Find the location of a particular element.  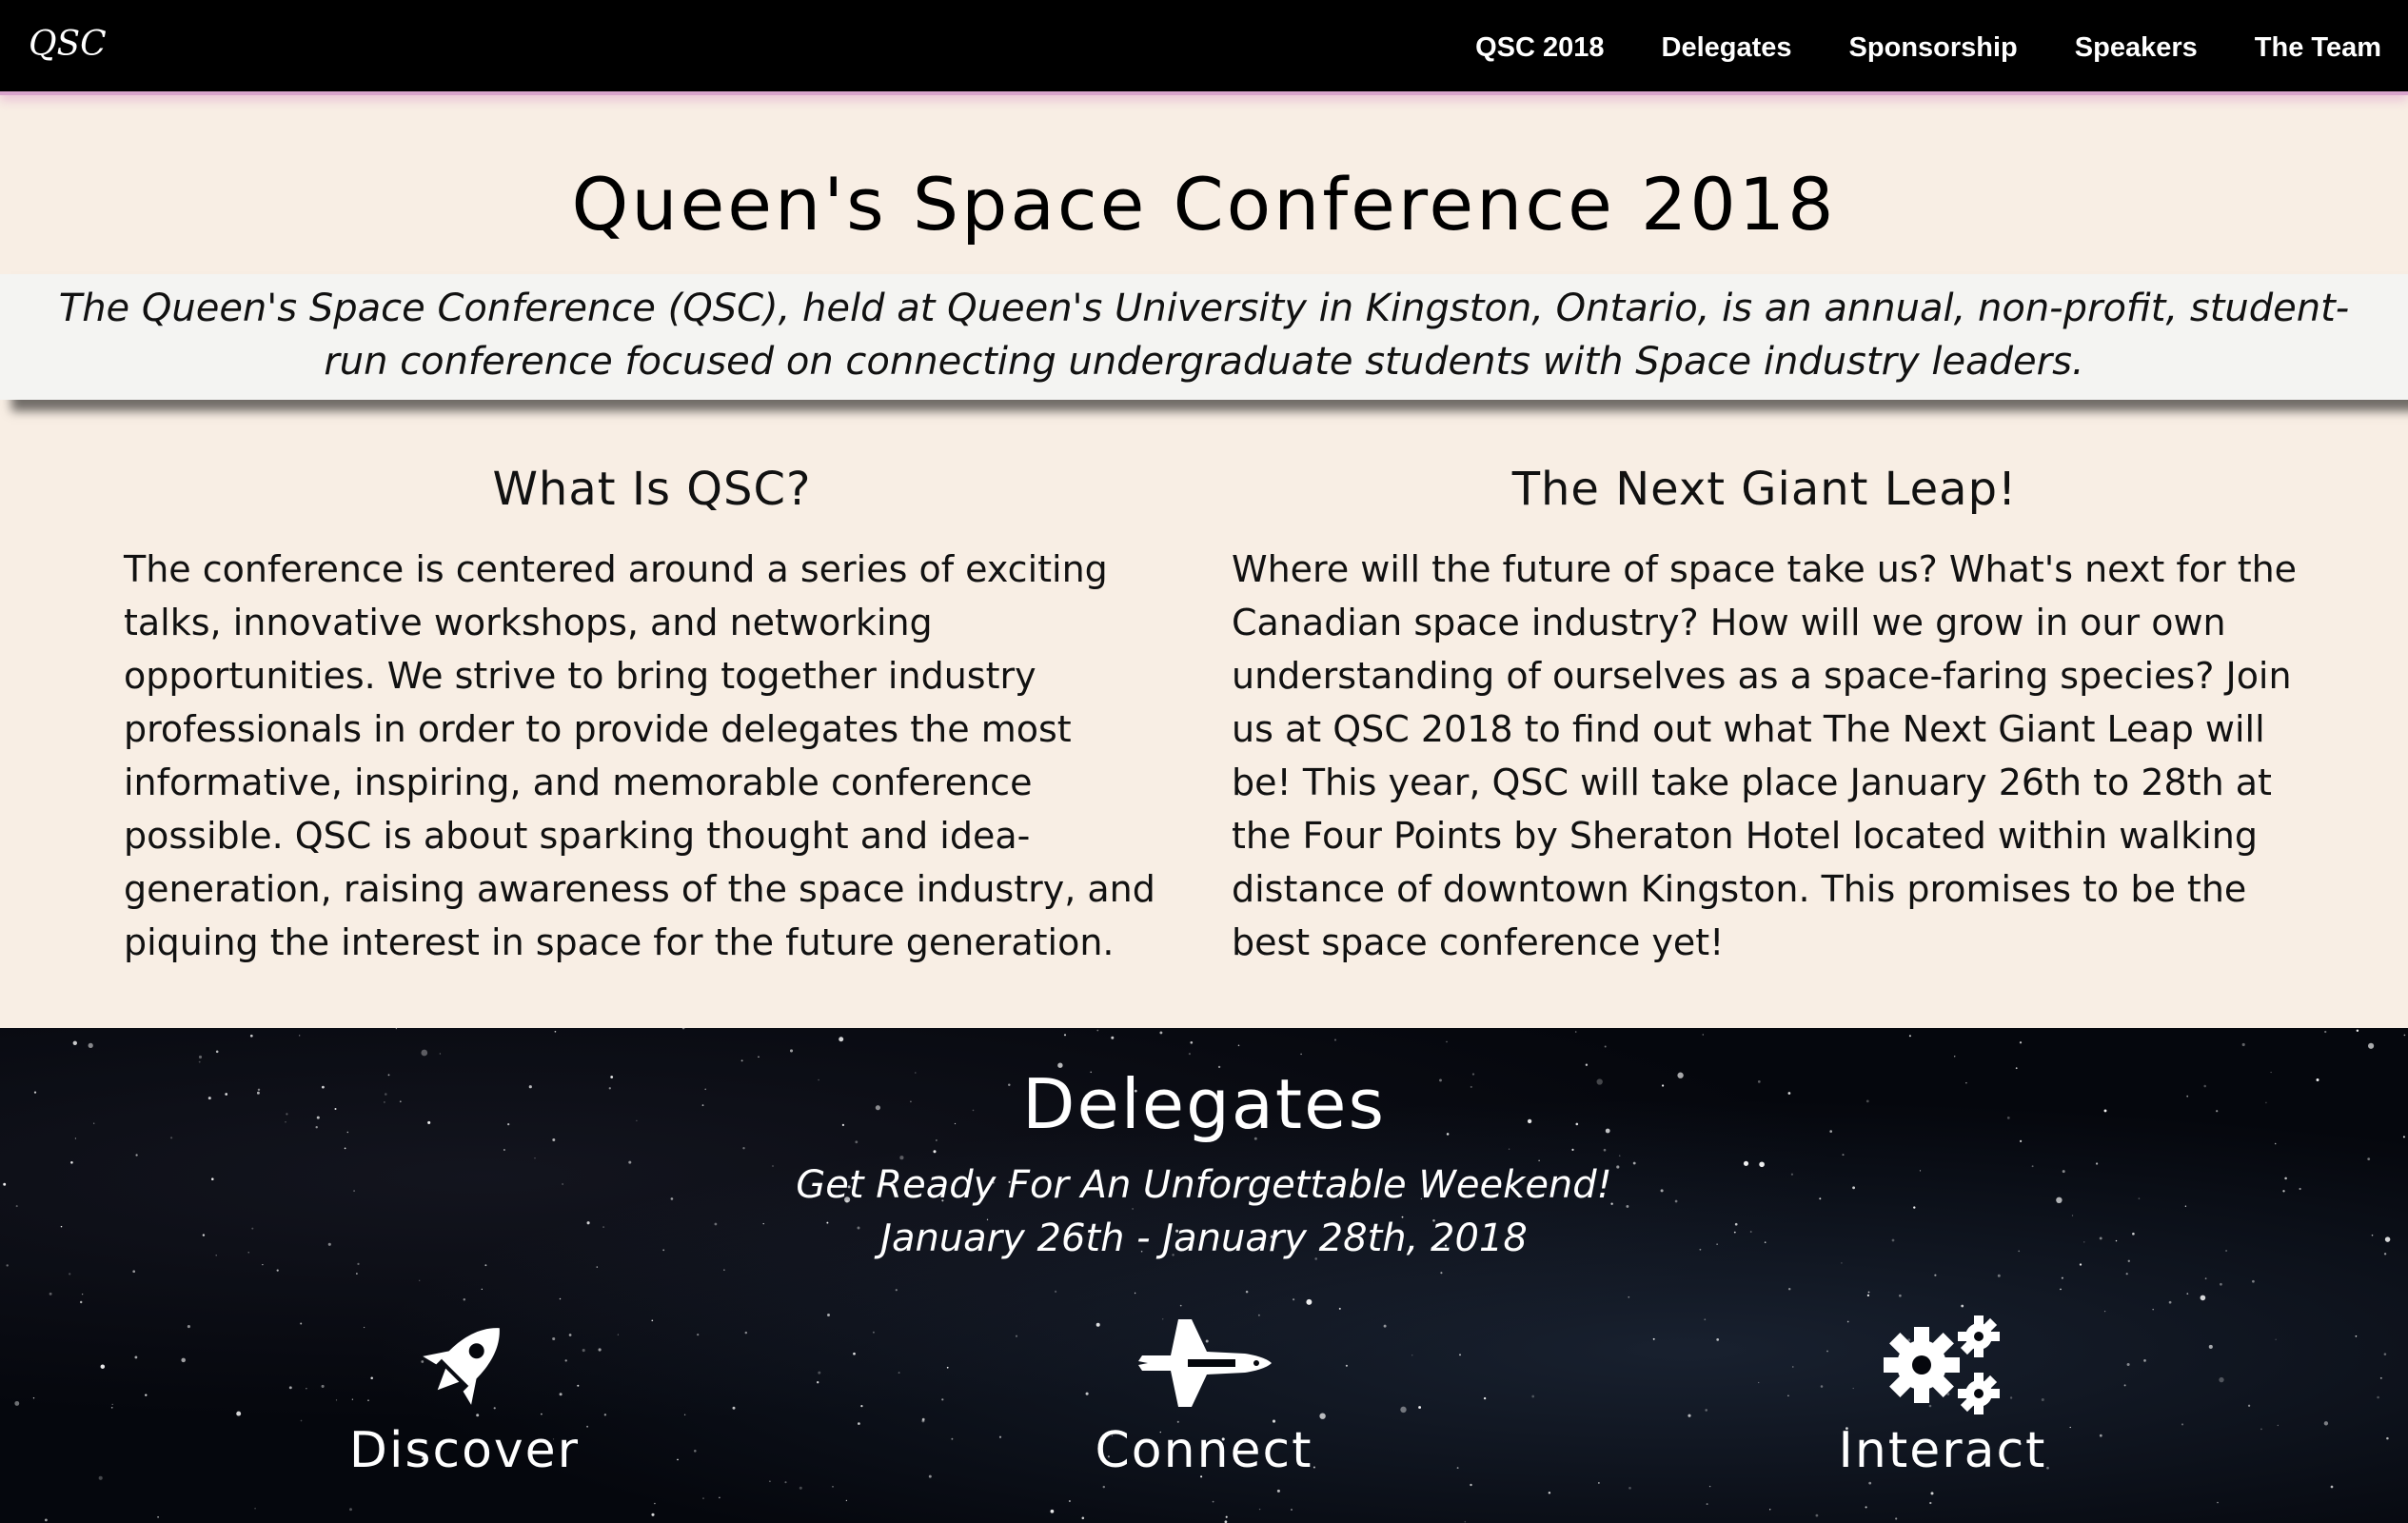

feature-interact-label: Interact is located at coordinates (1942, 1451).